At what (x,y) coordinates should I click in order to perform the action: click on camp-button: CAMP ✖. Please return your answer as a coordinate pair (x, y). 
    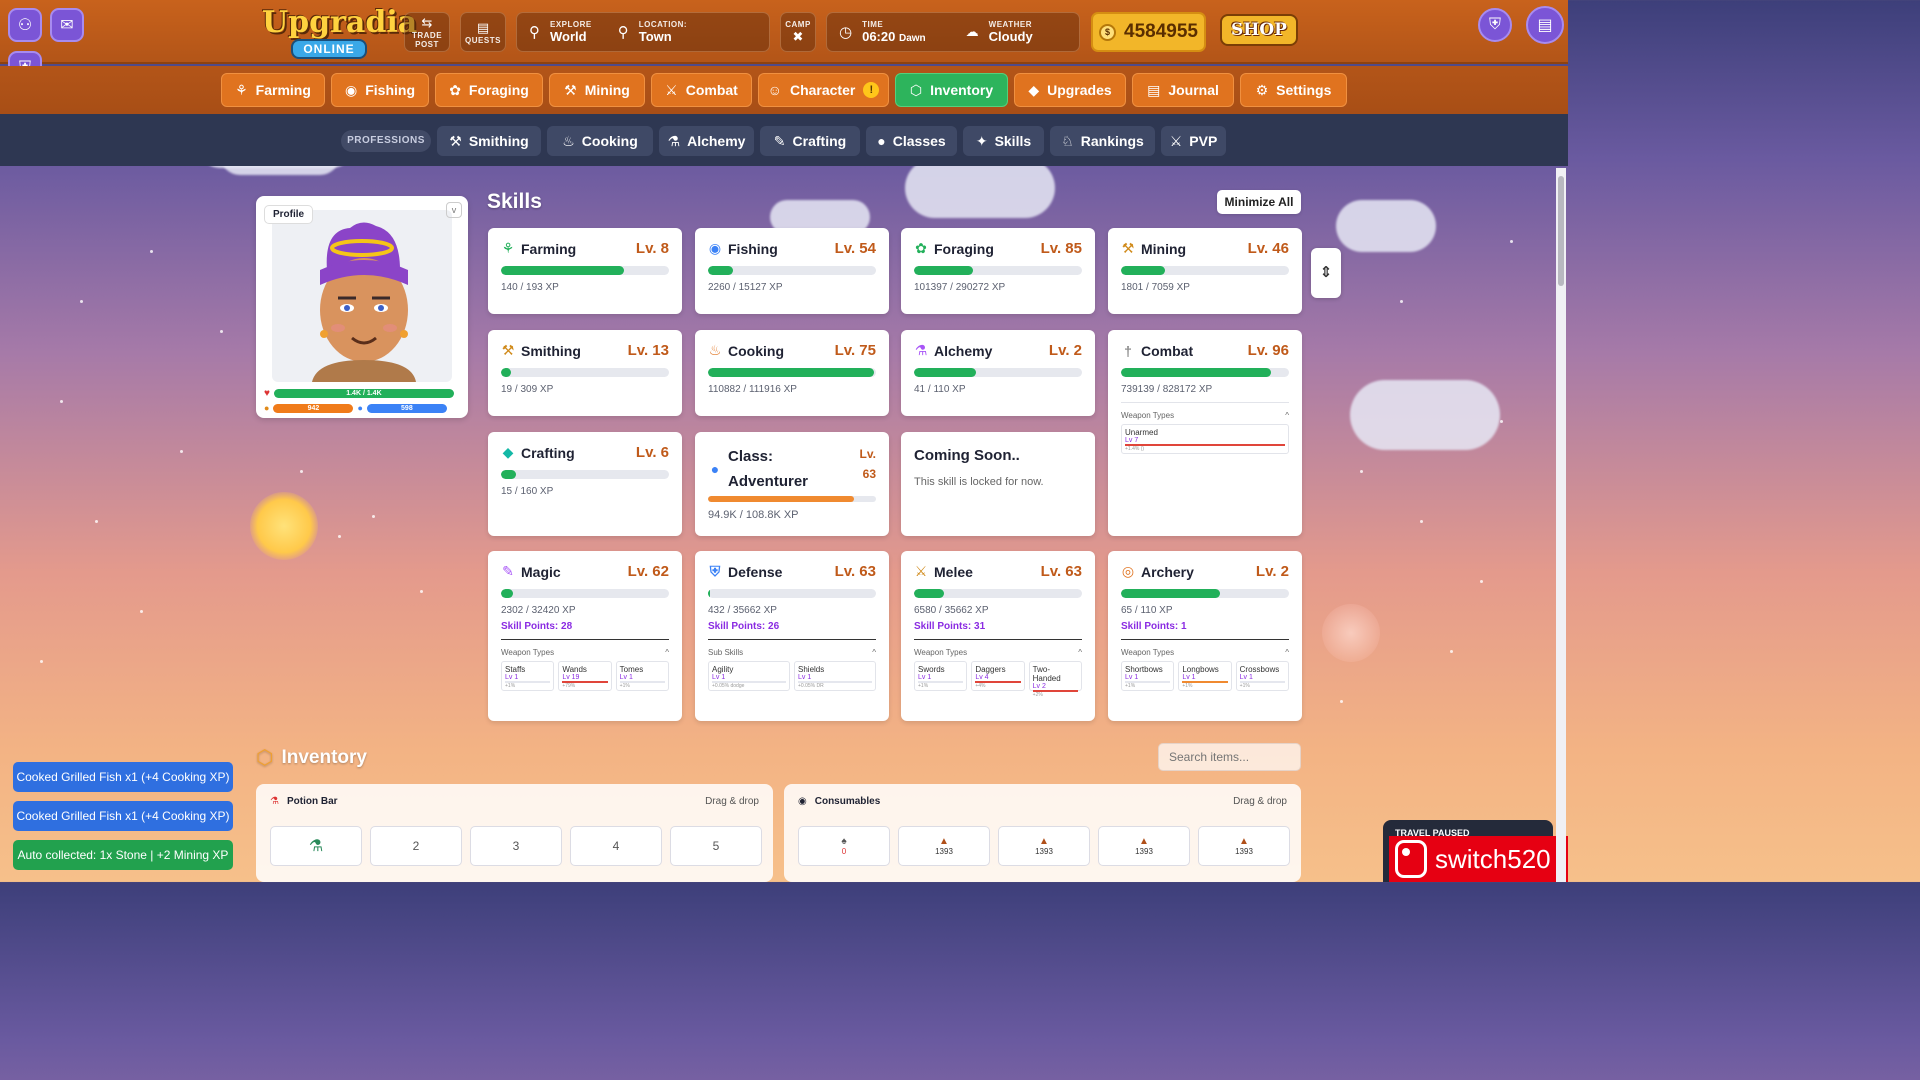
    Looking at the image, I should click on (798, 32).